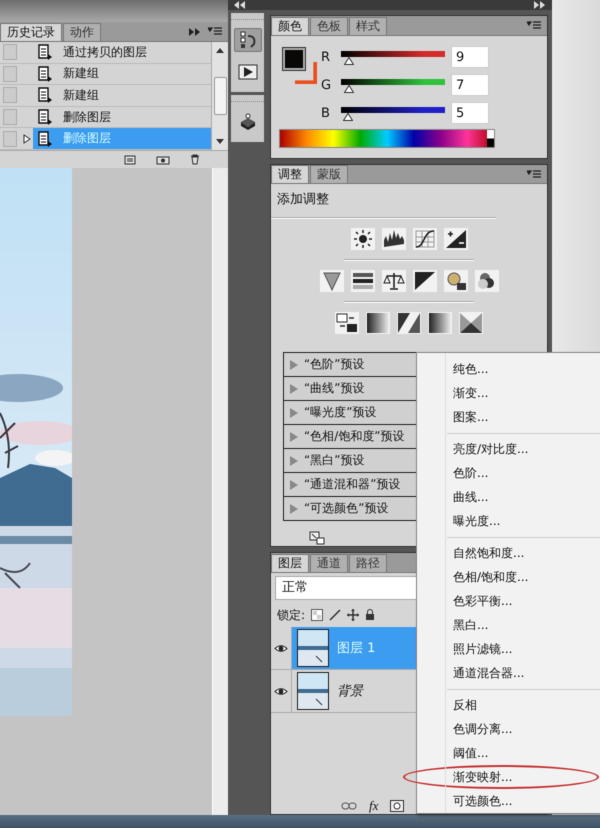 The image size is (600, 828). Describe the element at coordinates (291, 615) in the screenshot. I see `lock-label: 锁定:` at that location.